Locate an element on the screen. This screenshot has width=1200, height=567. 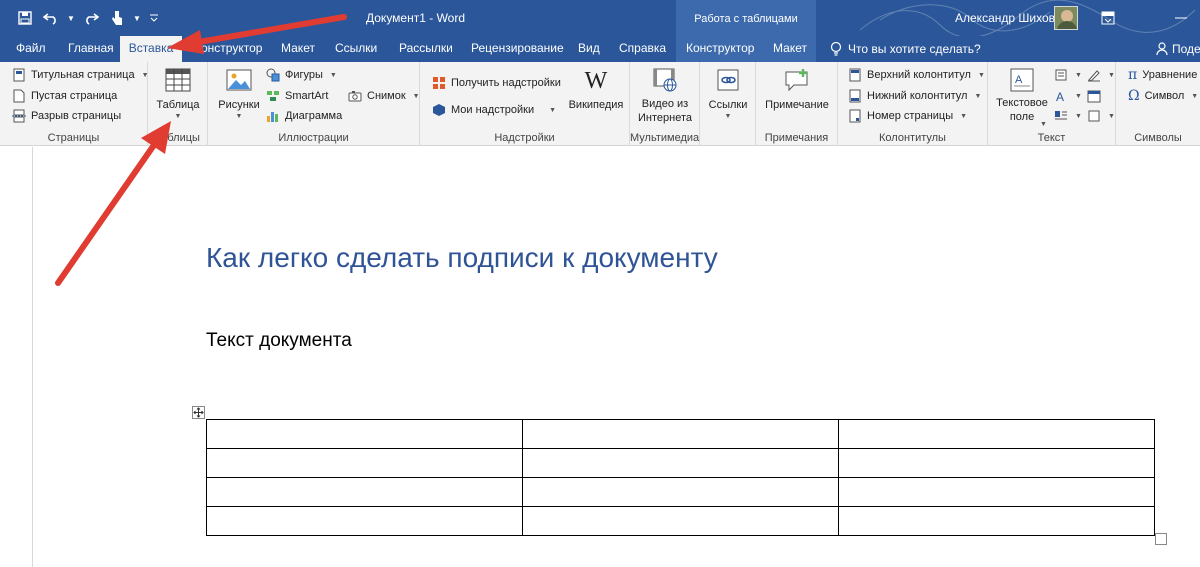
drop-cap-icon is located at coordinates (1061, 115).